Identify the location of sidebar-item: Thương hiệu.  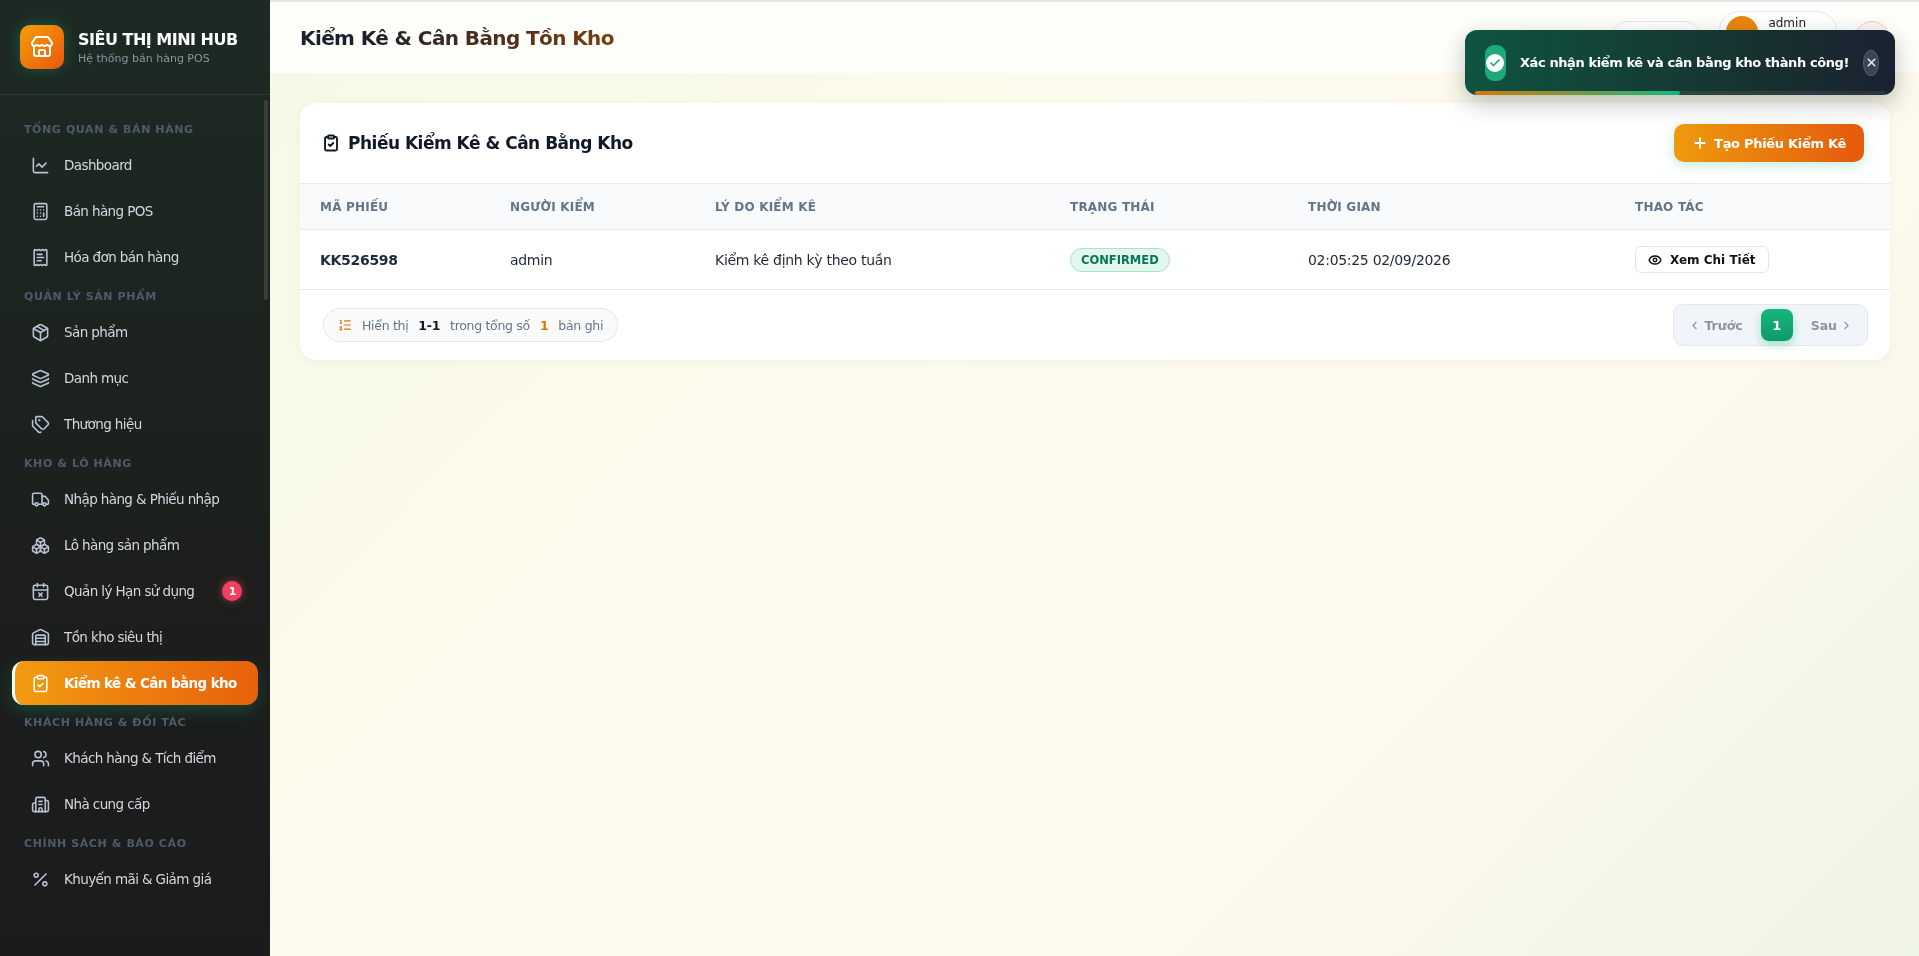
(135, 424).